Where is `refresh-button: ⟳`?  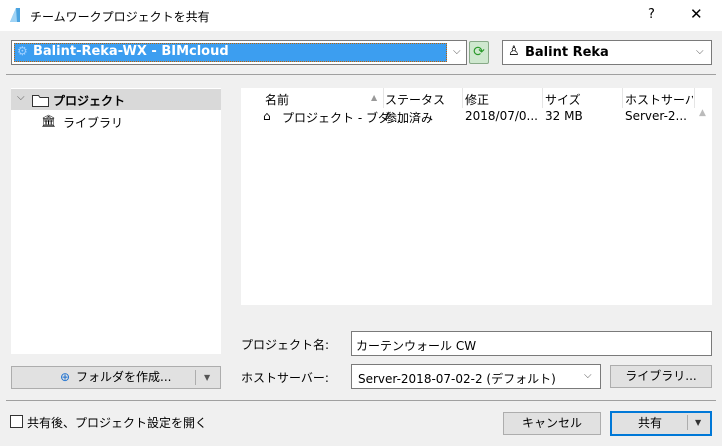 refresh-button: ⟳ is located at coordinates (479, 52).